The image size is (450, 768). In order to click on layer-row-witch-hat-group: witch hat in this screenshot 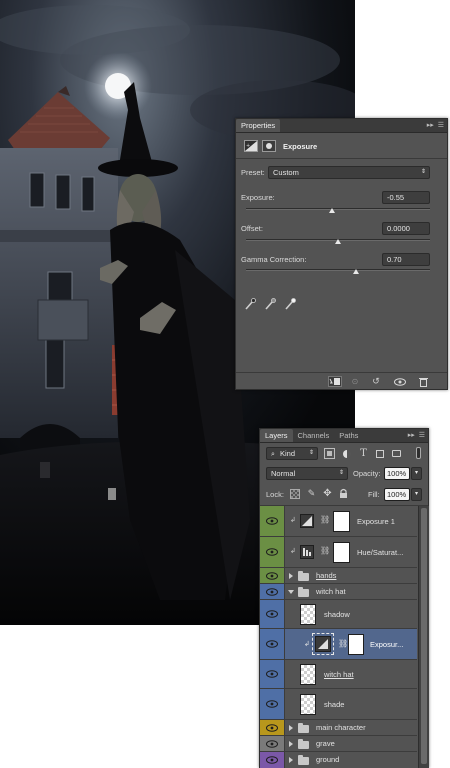, I will do `click(338, 592)`.